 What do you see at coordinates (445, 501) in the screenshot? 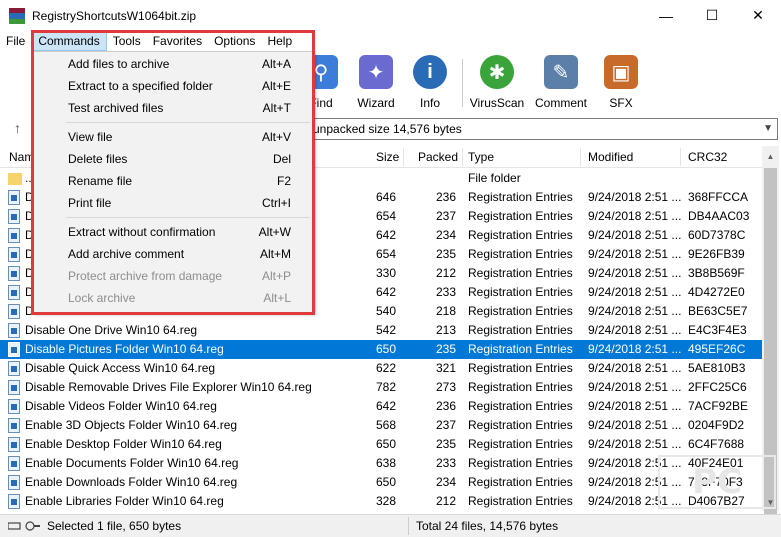
I see `cell-packed: 212` at bounding box center [445, 501].